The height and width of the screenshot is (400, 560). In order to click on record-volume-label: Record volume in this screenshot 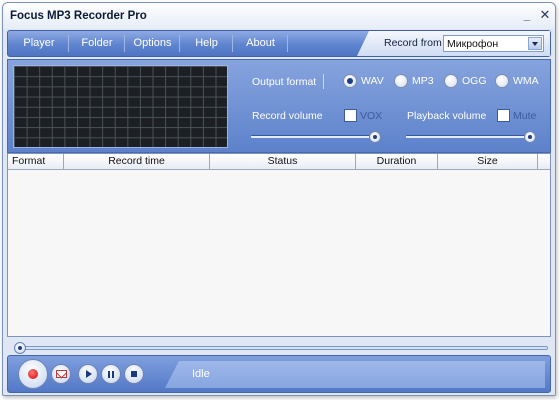, I will do `click(287, 116)`.